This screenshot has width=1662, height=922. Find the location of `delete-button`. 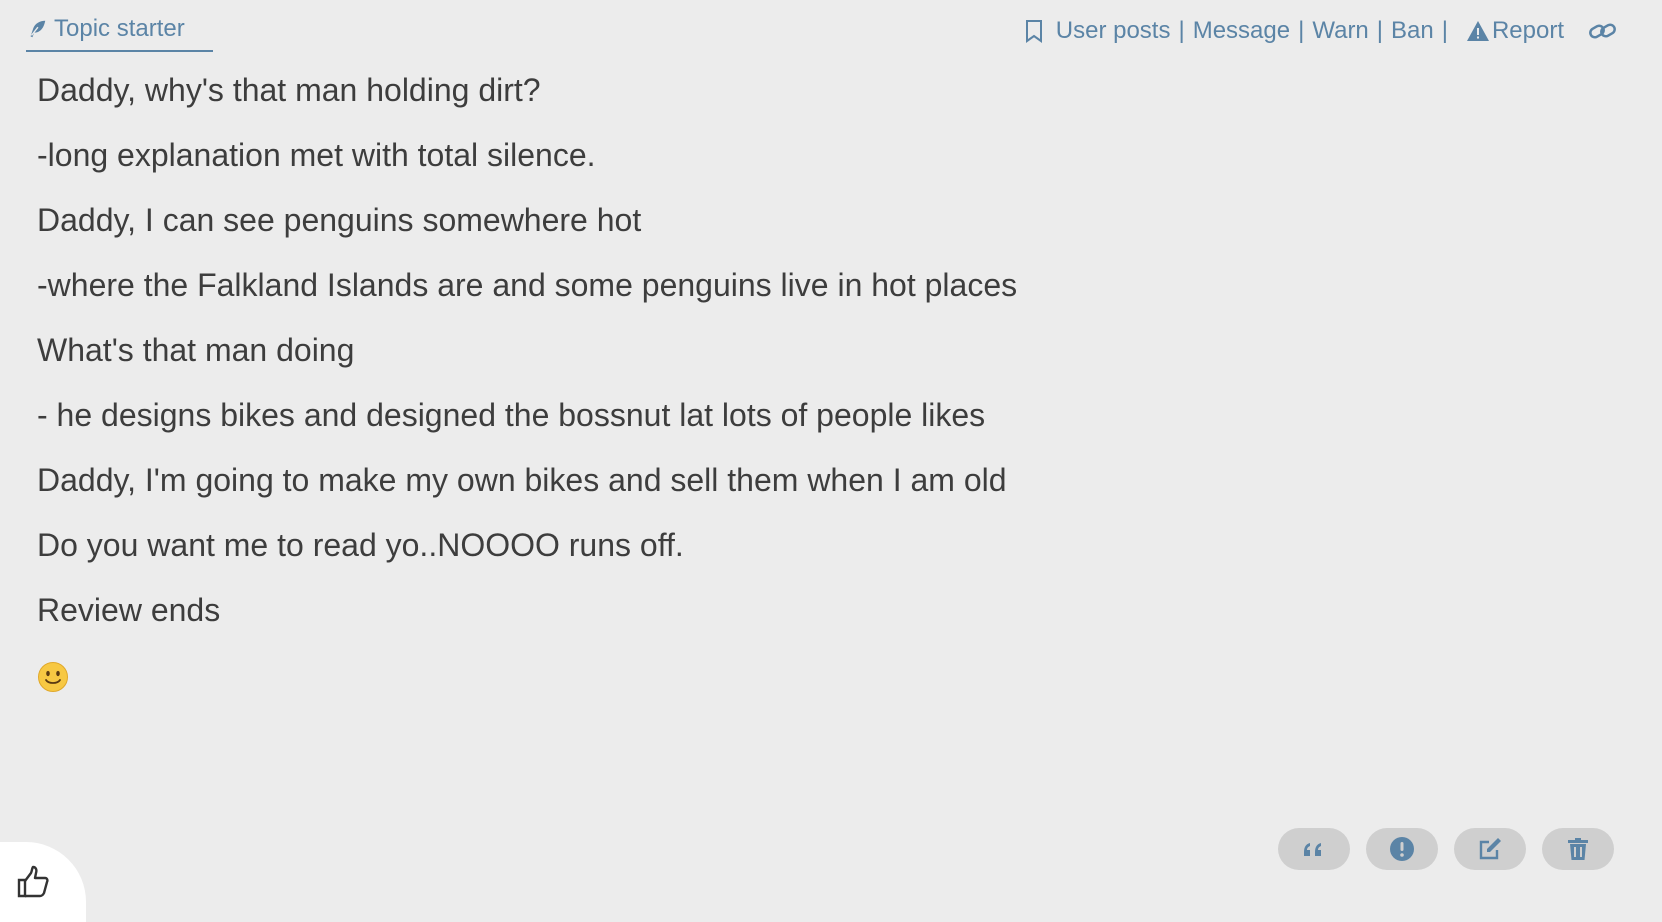

delete-button is located at coordinates (1578, 849).